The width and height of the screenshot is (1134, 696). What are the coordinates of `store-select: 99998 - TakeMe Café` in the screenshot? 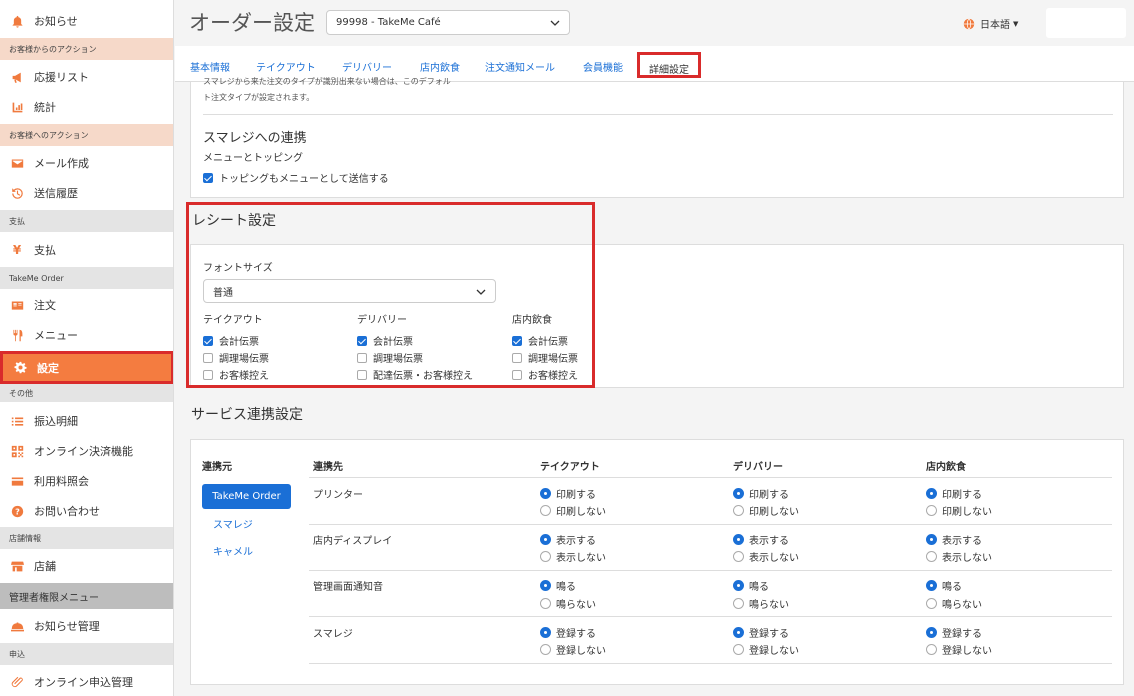 It's located at (448, 22).